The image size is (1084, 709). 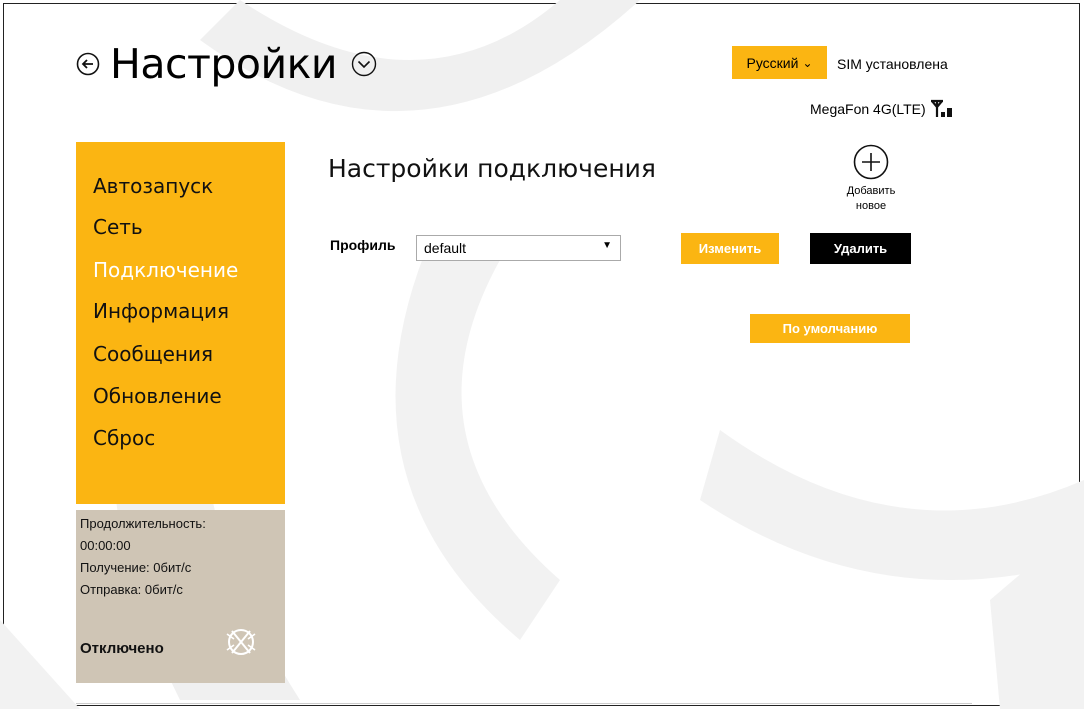 What do you see at coordinates (492, 168) in the screenshot?
I see `section-title: Настройки подключения` at bounding box center [492, 168].